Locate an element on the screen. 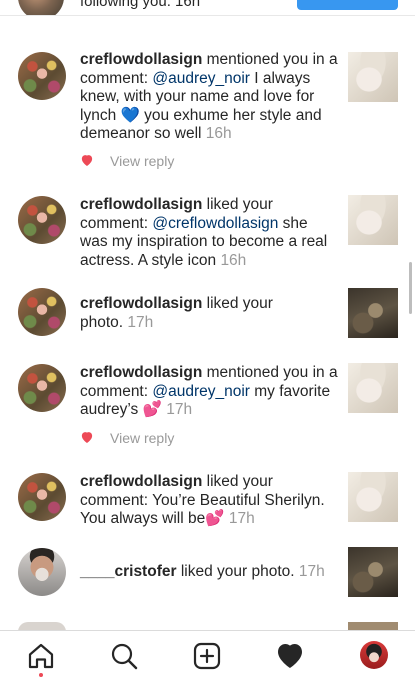 Image resolution: width=415 pixels, height=680 pixels. partial-notification-row: following you. 16h is located at coordinates (207, 8).